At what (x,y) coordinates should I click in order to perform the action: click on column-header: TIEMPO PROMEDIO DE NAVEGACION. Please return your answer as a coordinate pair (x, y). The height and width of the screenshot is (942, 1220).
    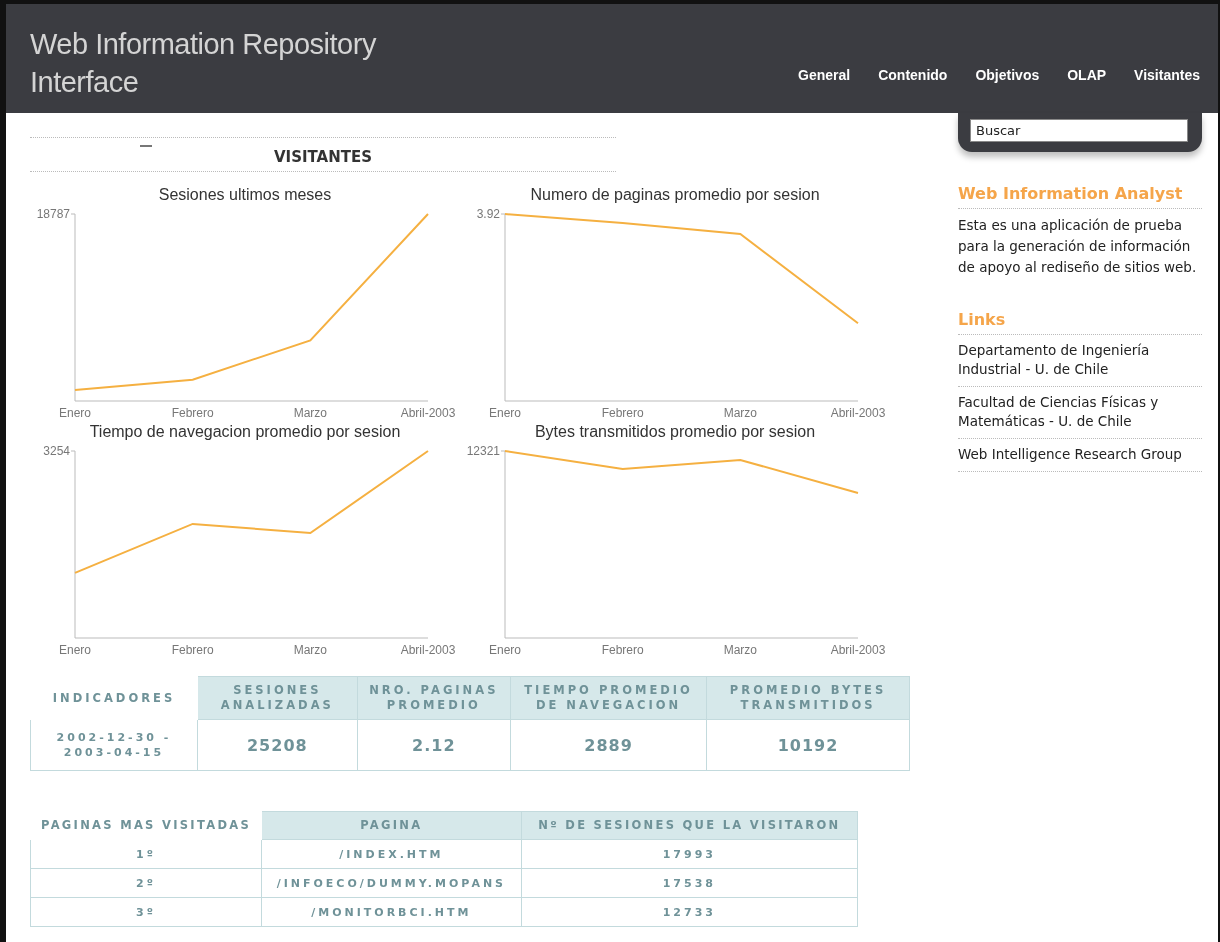
    Looking at the image, I should click on (608, 698).